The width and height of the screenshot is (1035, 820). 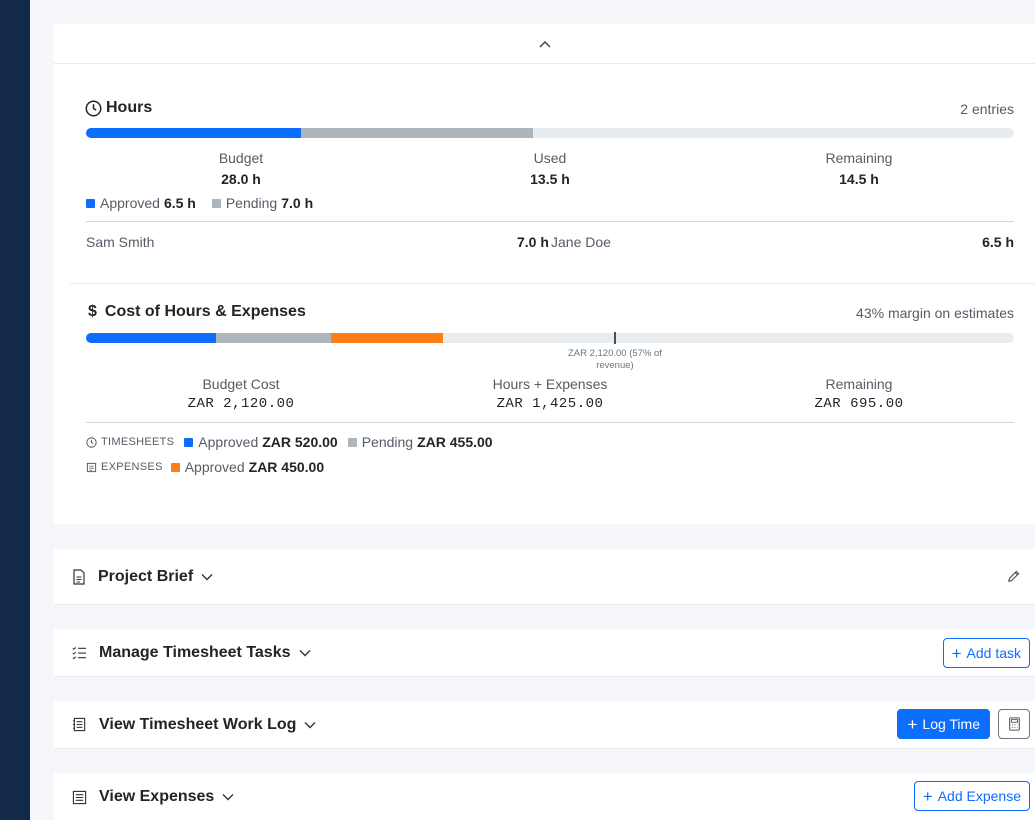 I want to click on hours-expenses-stat: Hours + Expenses ZAR 1,425.00, so click(x=550, y=394).